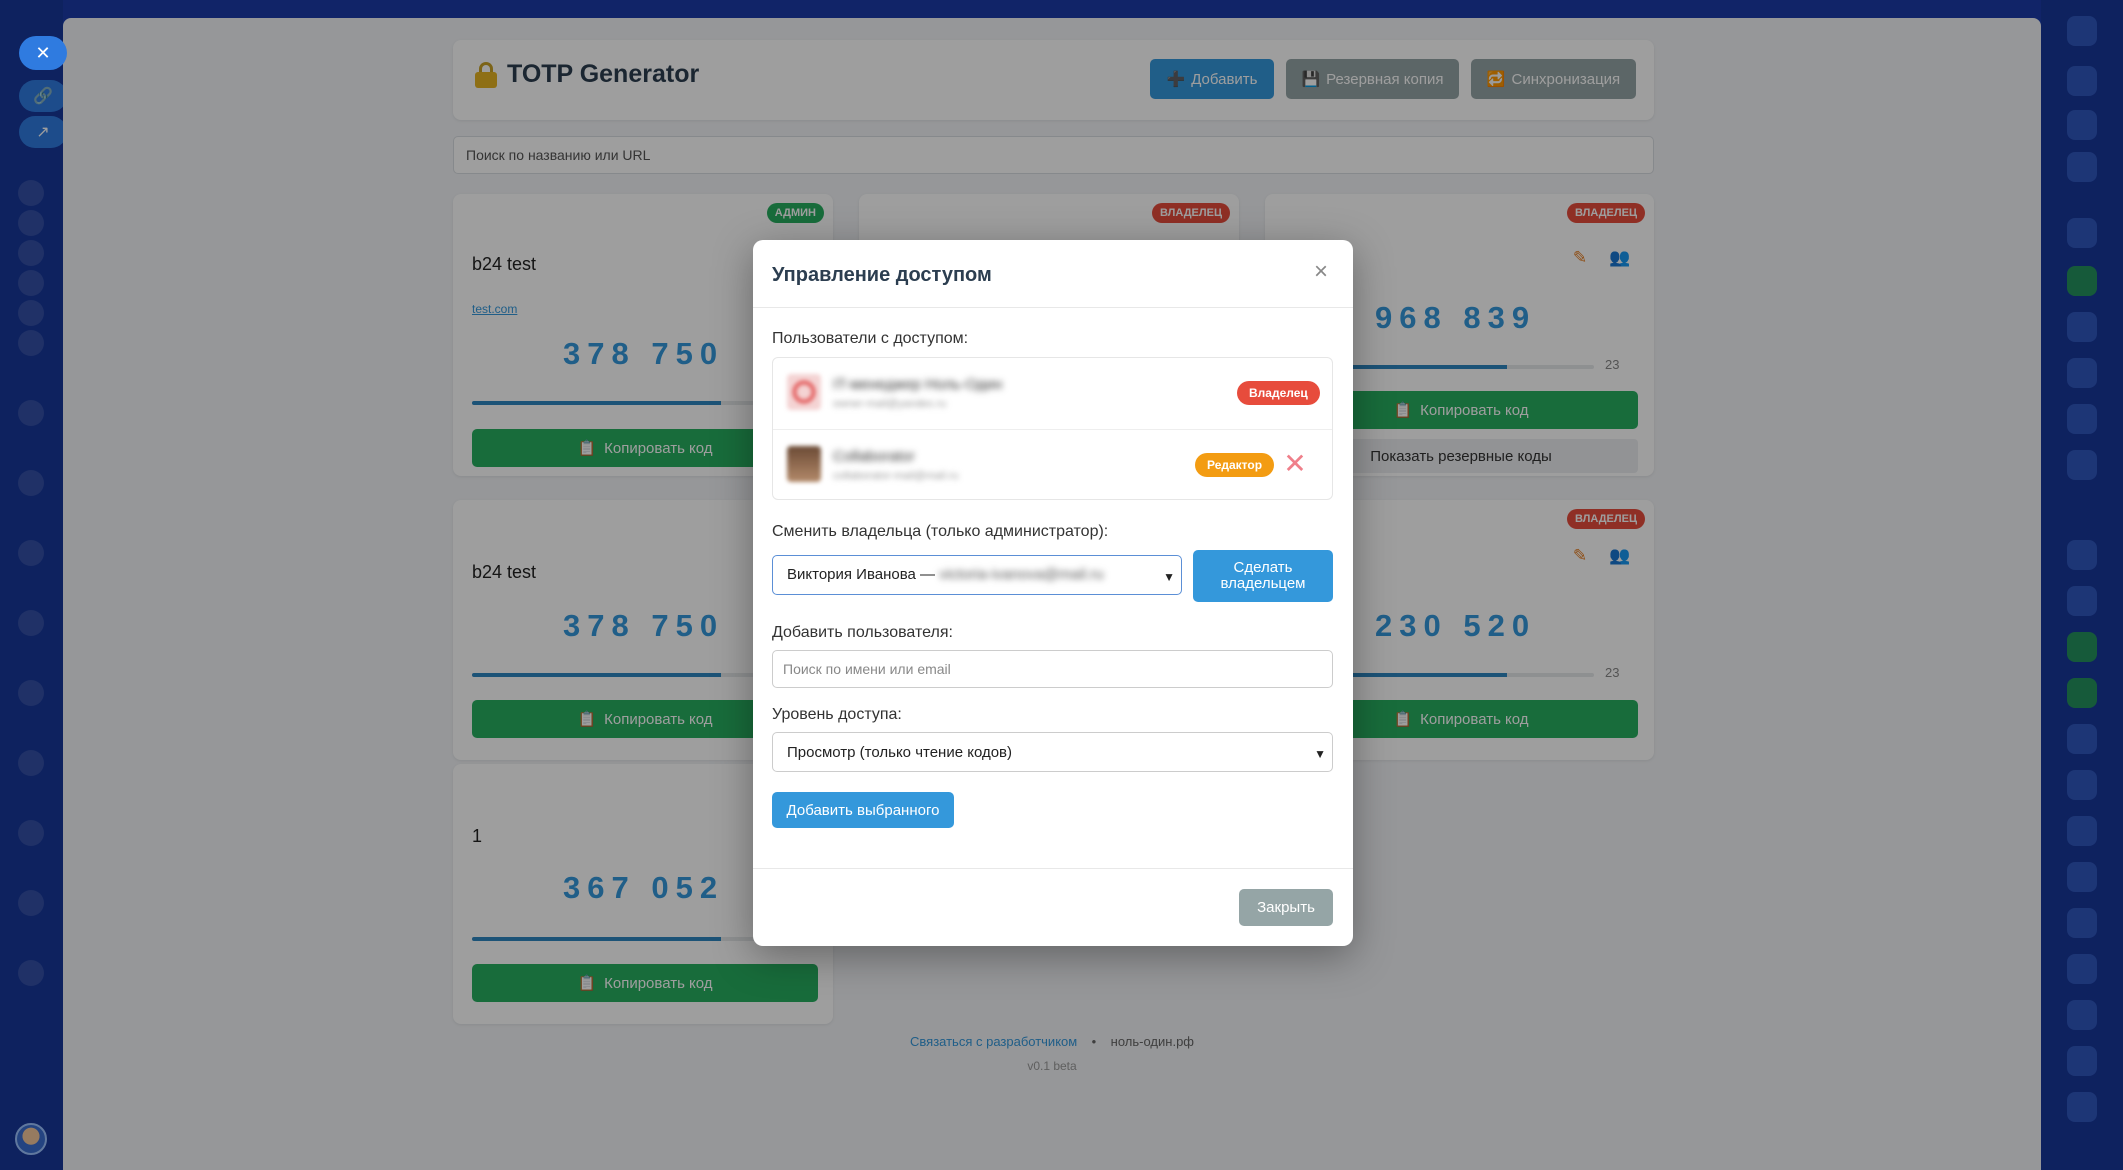 The image size is (2123, 1170). I want to click on close-icon: ✕, so click(43, 53).